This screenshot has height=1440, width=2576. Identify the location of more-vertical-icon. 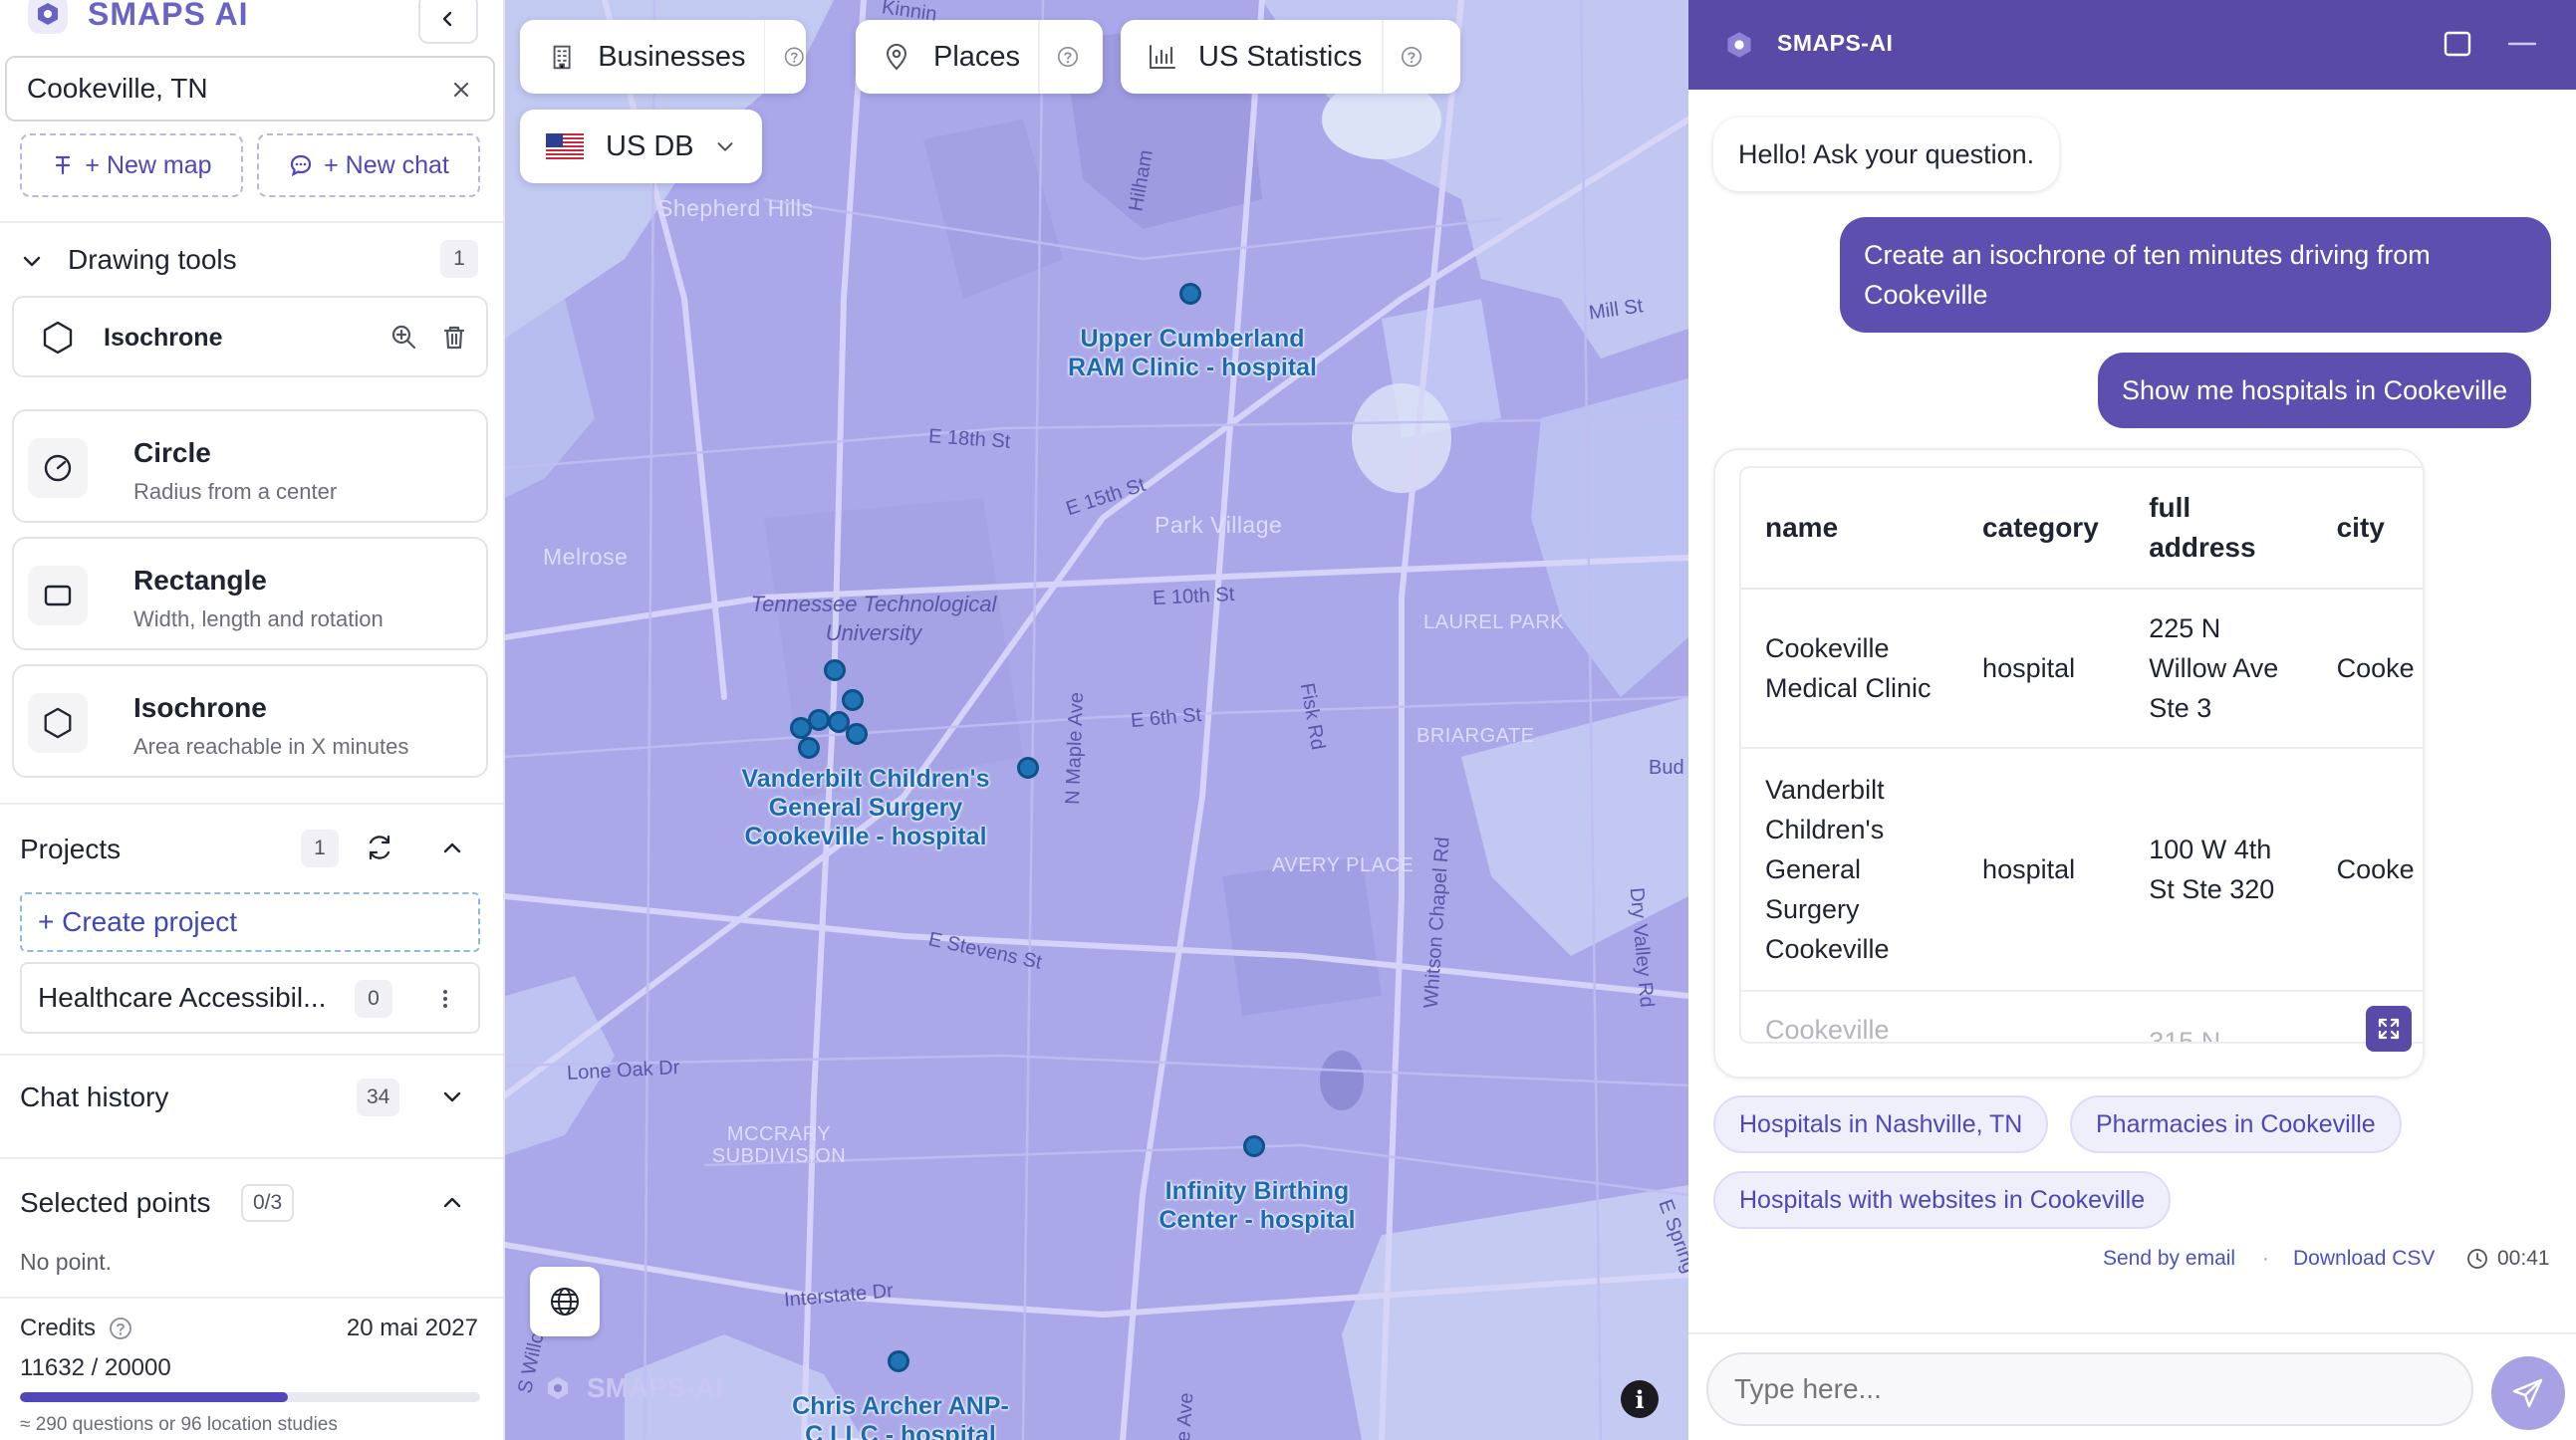
(445, 999).